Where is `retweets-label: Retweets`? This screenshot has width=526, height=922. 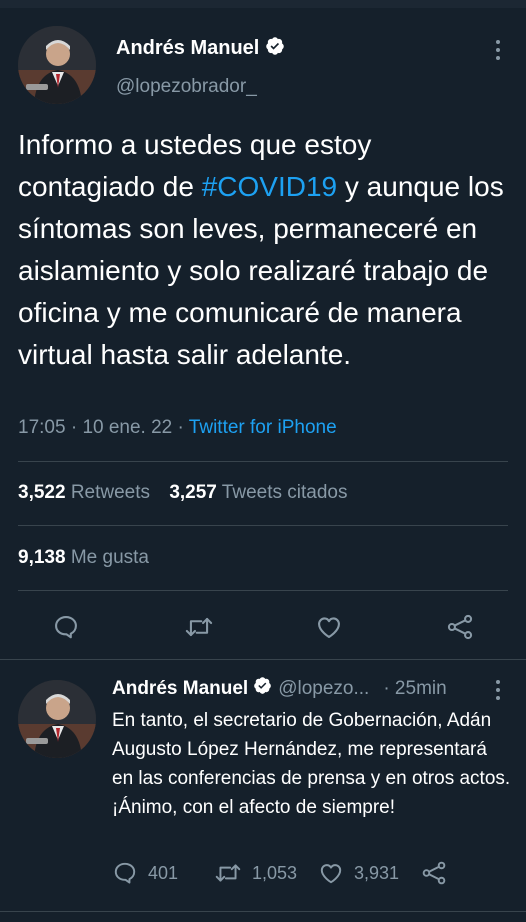
retweets-label: Retweets is located at coordinates (110, 492).